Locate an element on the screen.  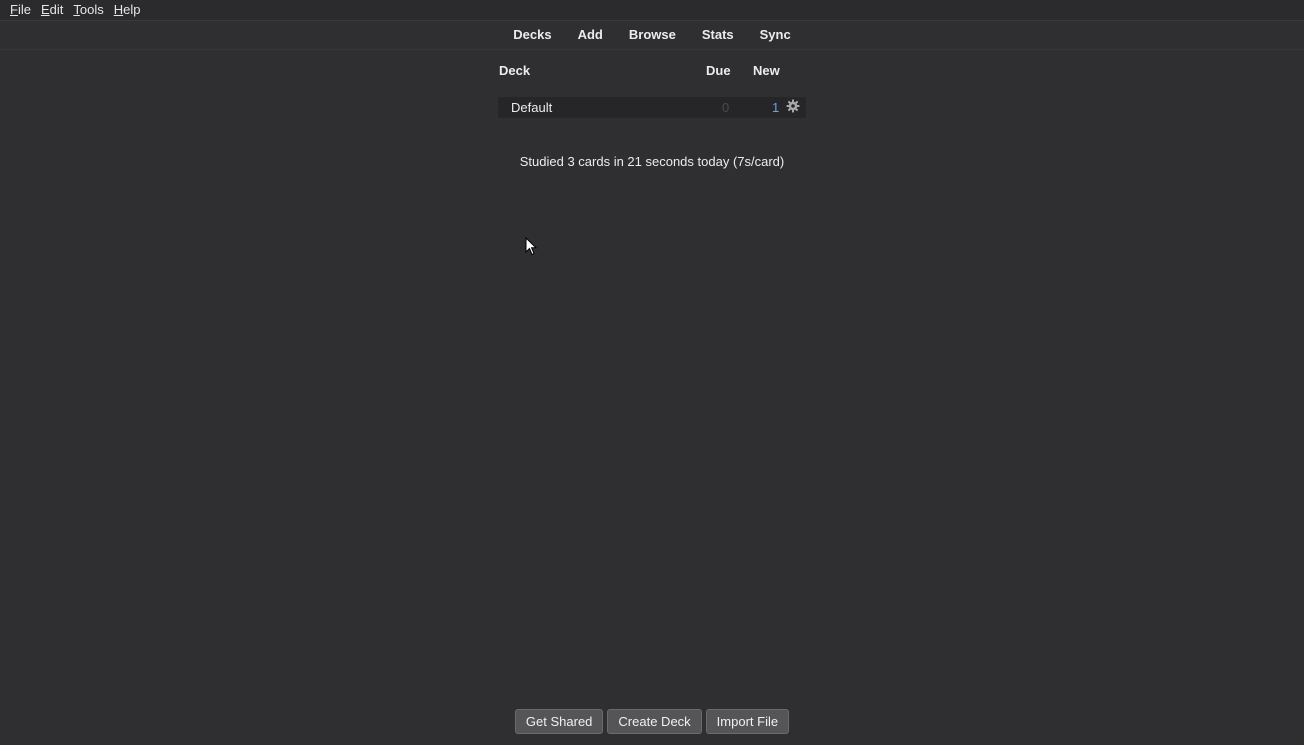
menu-tools-label: ools is located at coordinates (91, 9).